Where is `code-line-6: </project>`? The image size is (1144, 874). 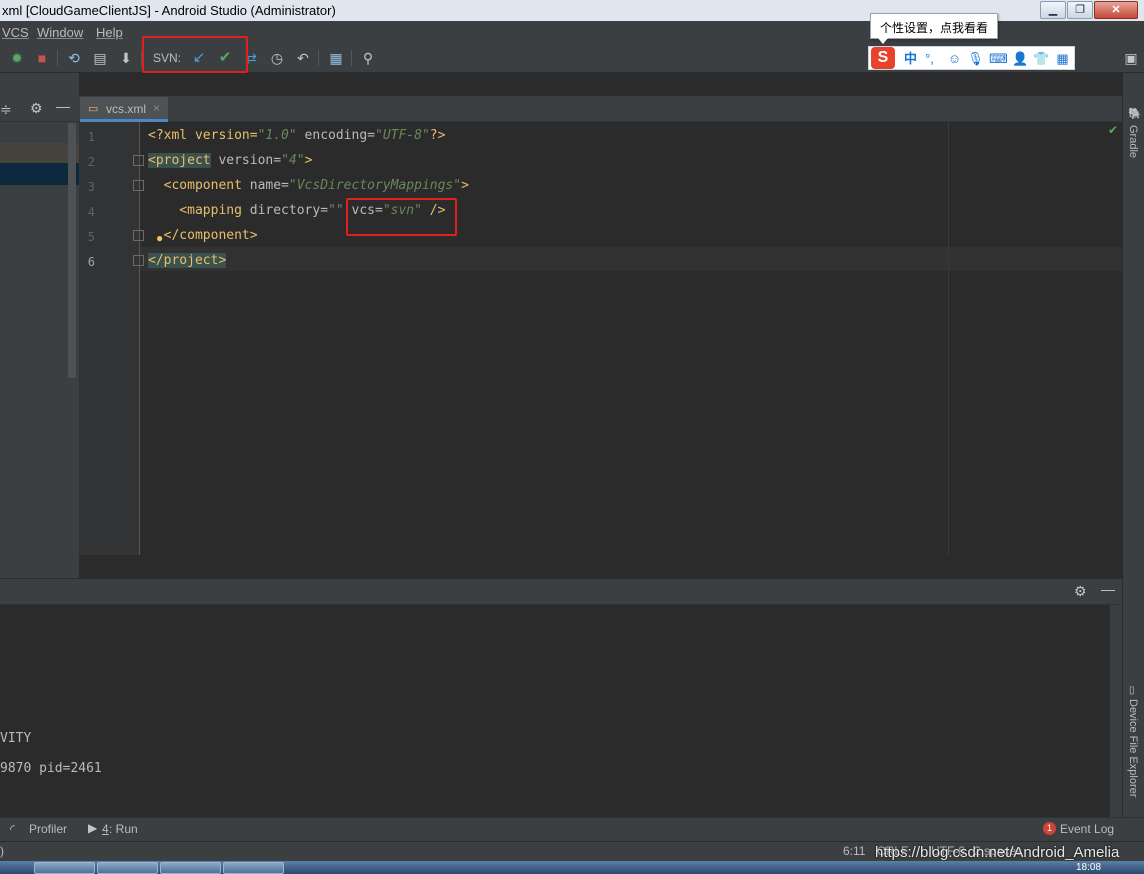 code-line-6: </project> is located at coordinates (187, 260).